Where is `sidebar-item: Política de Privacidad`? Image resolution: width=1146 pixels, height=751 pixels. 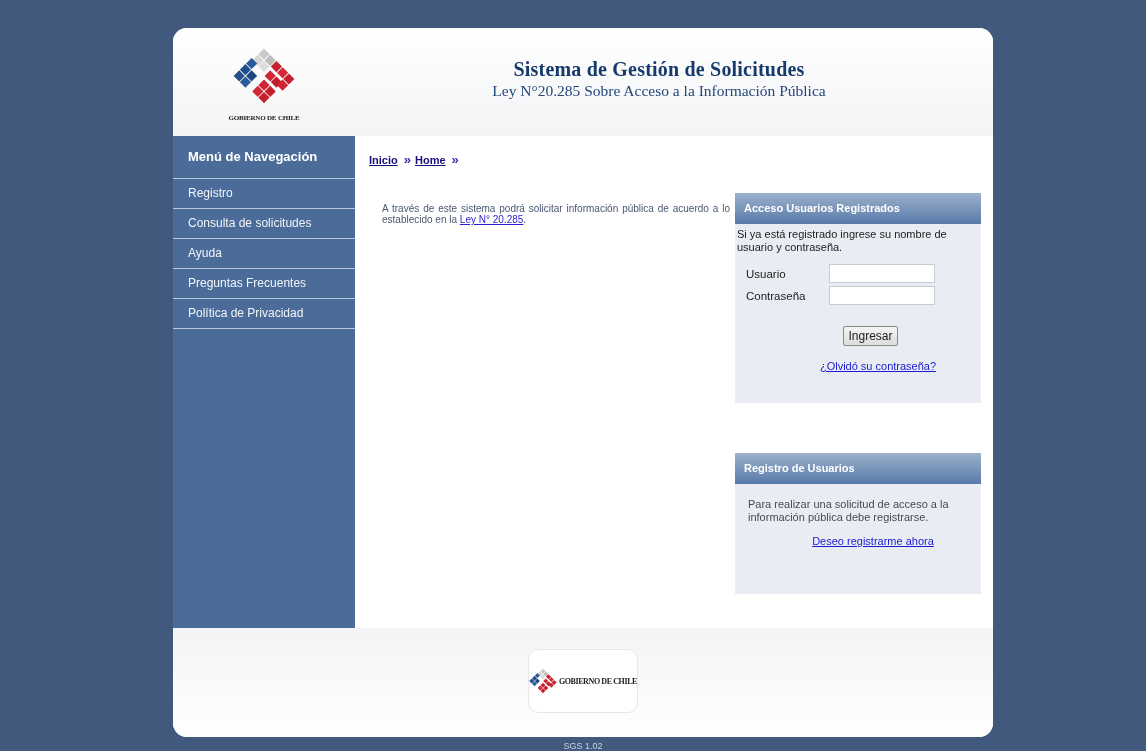 sidebar-item: Política de Privacidad is located at coordinates (264, 314).